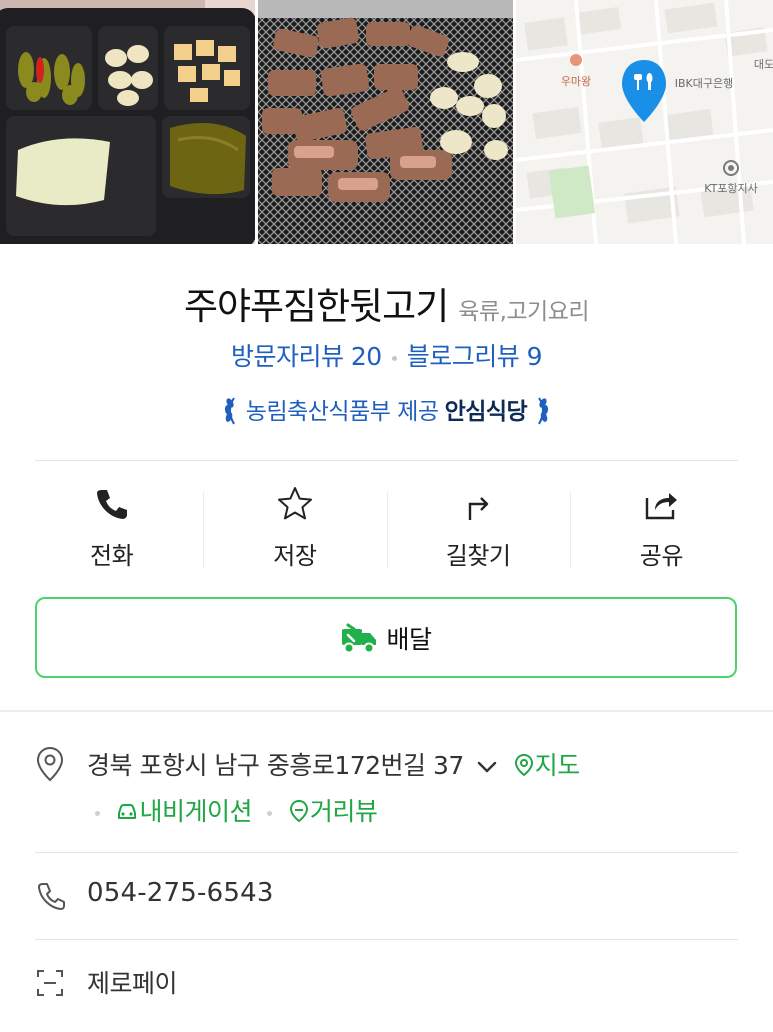 The width and height of the screenshot is (773, 1032). I want to click on side-dishes-image, so click(127, 122).